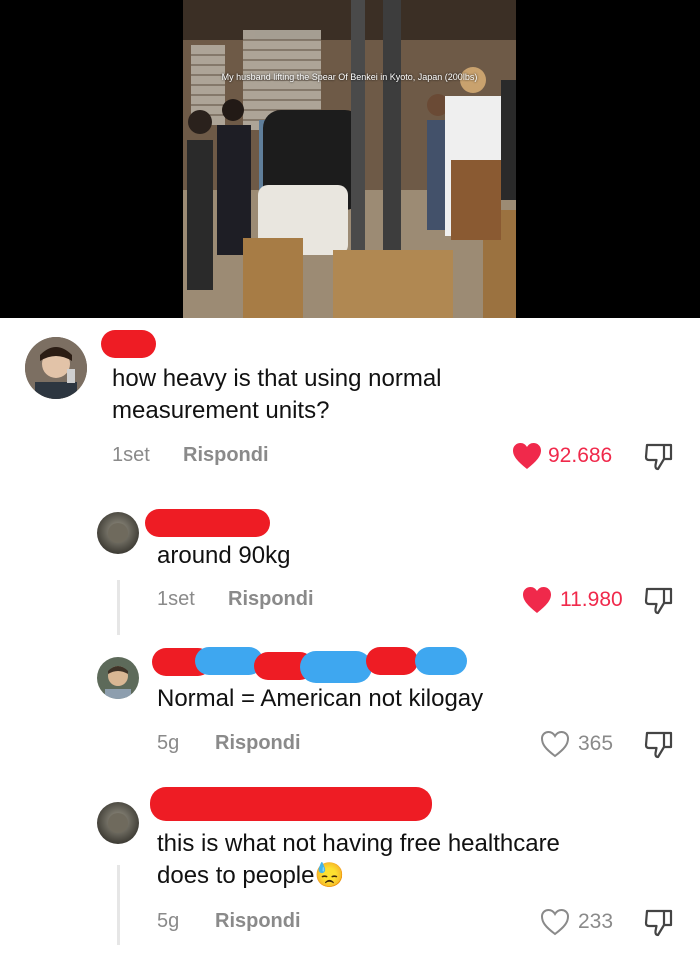 The width and height of the screenshot is (700, 965). What do you see at coordinates (350, 570) in the screenshot?
I see `comment-2: around 90kg 1set Rispondi 11.980` at bounding box center [350, 570].